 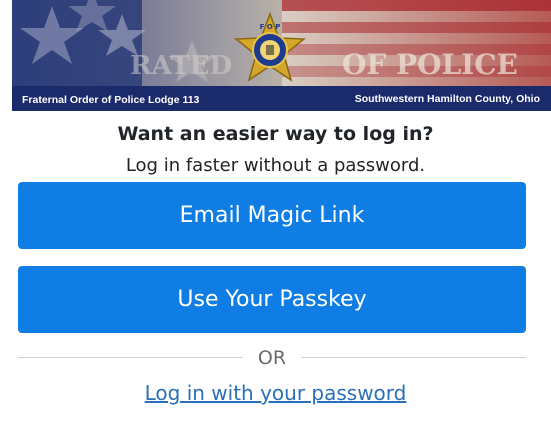 I want to click on use-passkey-button: Use Your Passkey, so click(x=272, y=299).